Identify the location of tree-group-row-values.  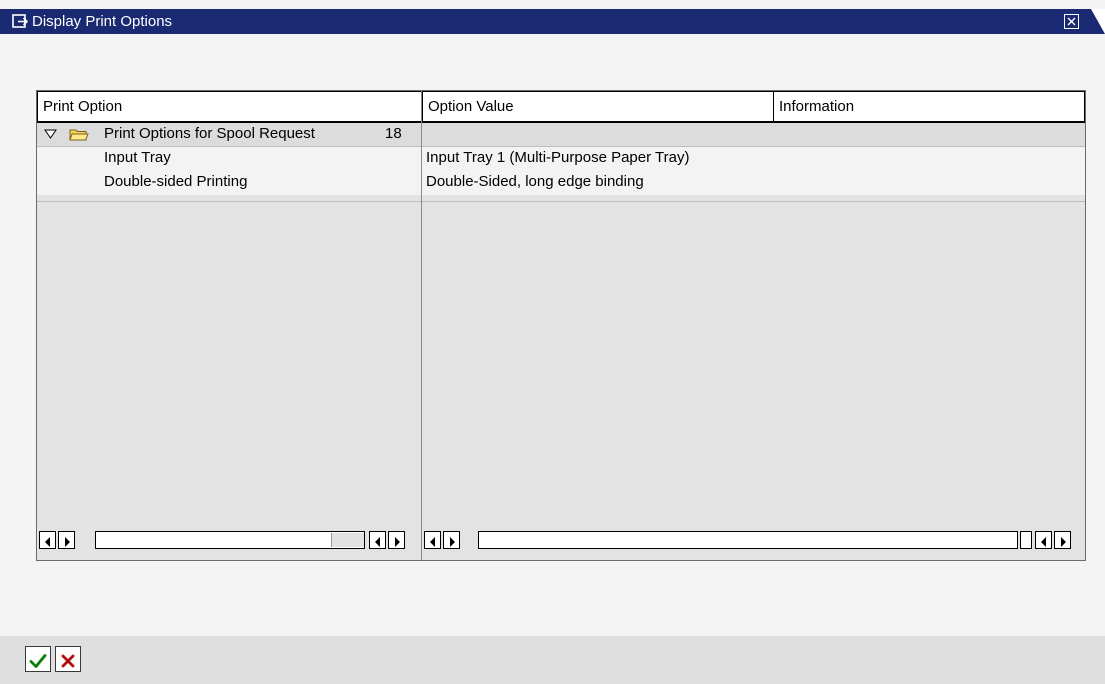
(753, 135).